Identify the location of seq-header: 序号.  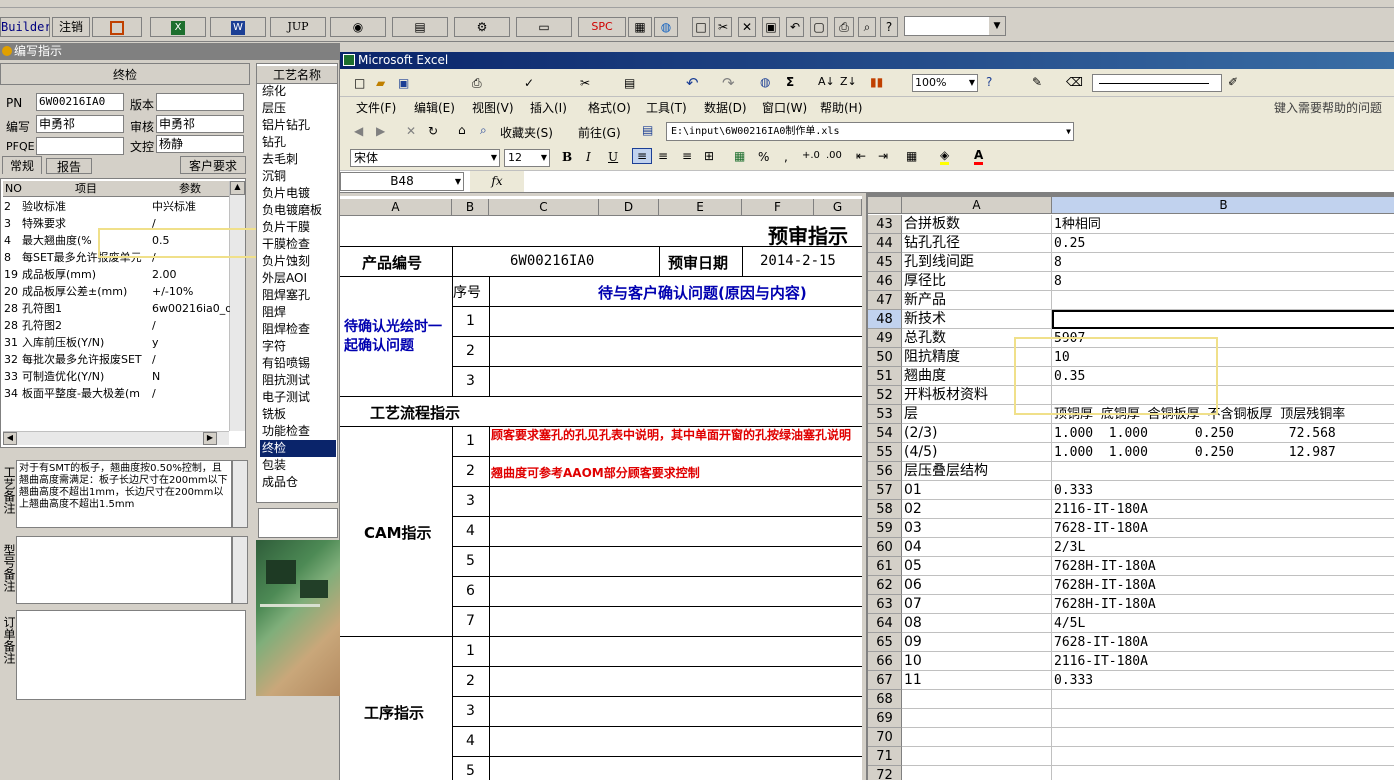
(467, 292).